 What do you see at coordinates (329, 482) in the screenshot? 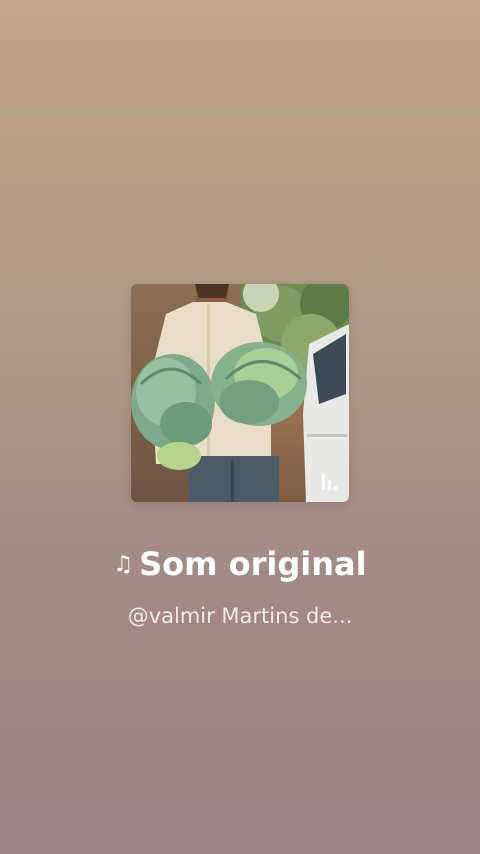
I see `audio-bars-icon` at bounding box center [329, 482].